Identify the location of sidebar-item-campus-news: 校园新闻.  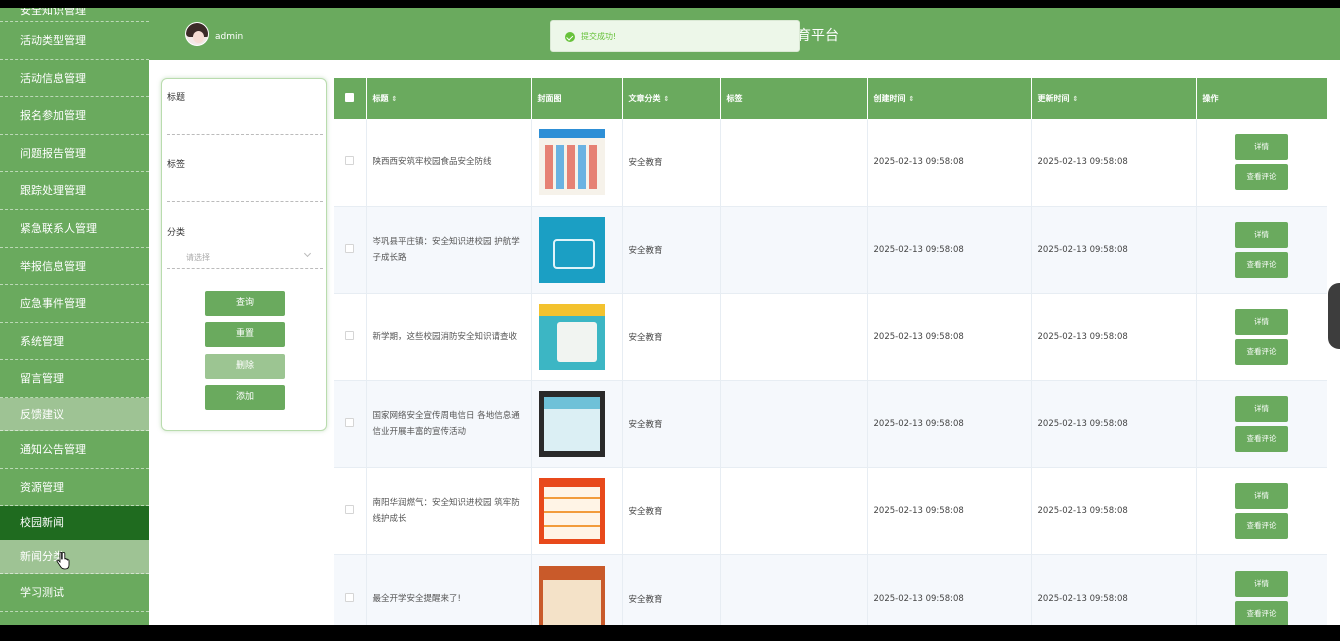
(74, 523).